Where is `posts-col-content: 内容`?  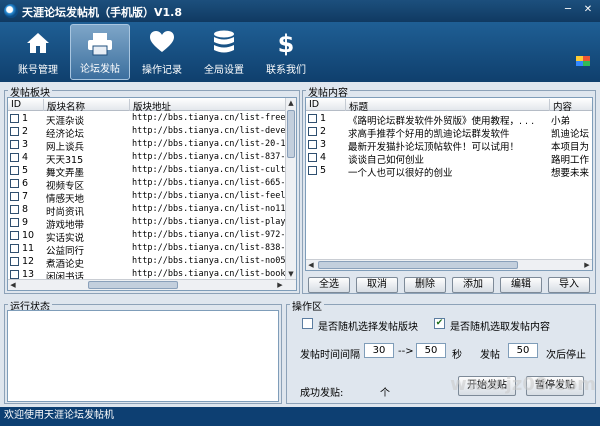 posts-col-content: 内容 is located at coordinates (571, 105).